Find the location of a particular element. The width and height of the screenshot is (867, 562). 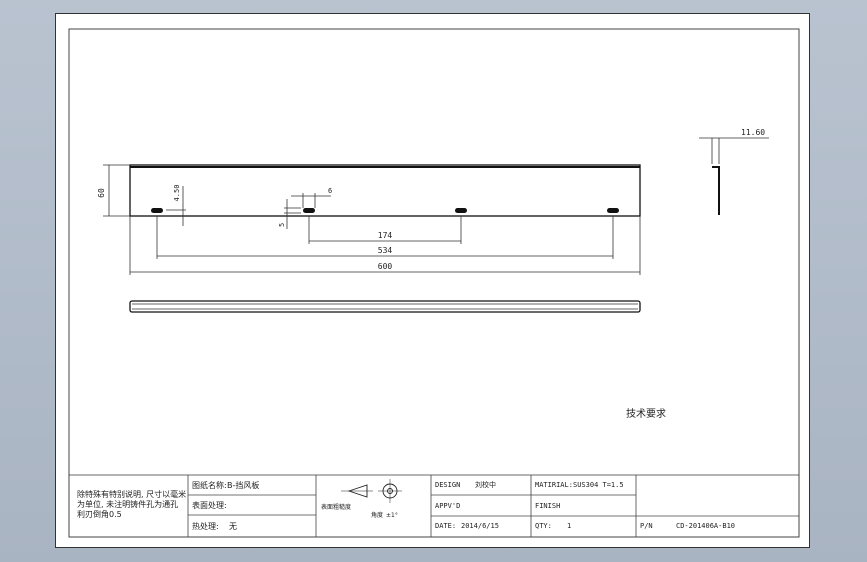

design-value: 刘校中 is located at coordinates (485, 484).